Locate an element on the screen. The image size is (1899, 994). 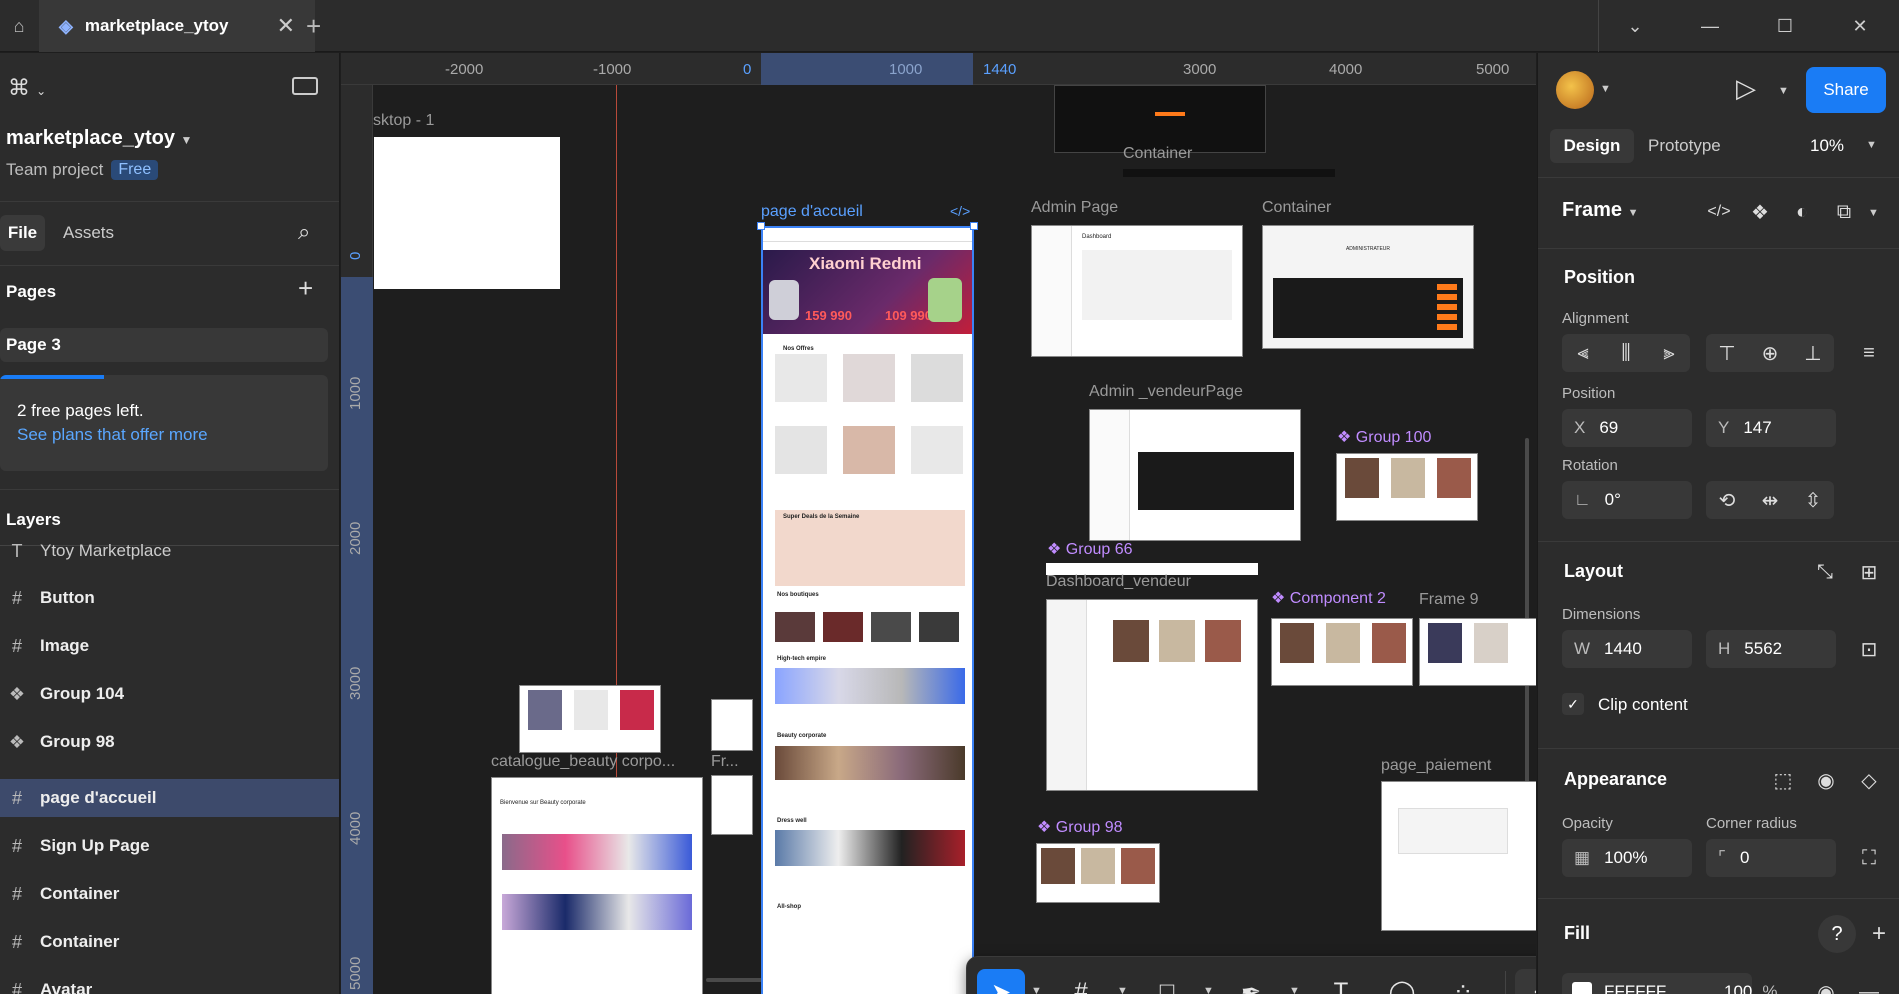
frame-label-page-accueil: page d'accueil is located at coordinates (812, 212).